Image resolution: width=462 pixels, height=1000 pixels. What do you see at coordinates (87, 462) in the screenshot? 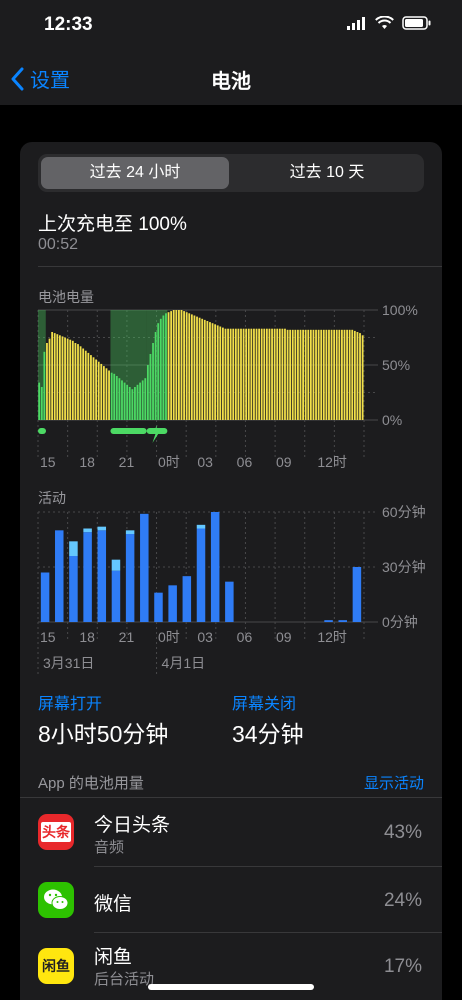
I see `x-tick-label: 18` at bounding box center [87, 462].